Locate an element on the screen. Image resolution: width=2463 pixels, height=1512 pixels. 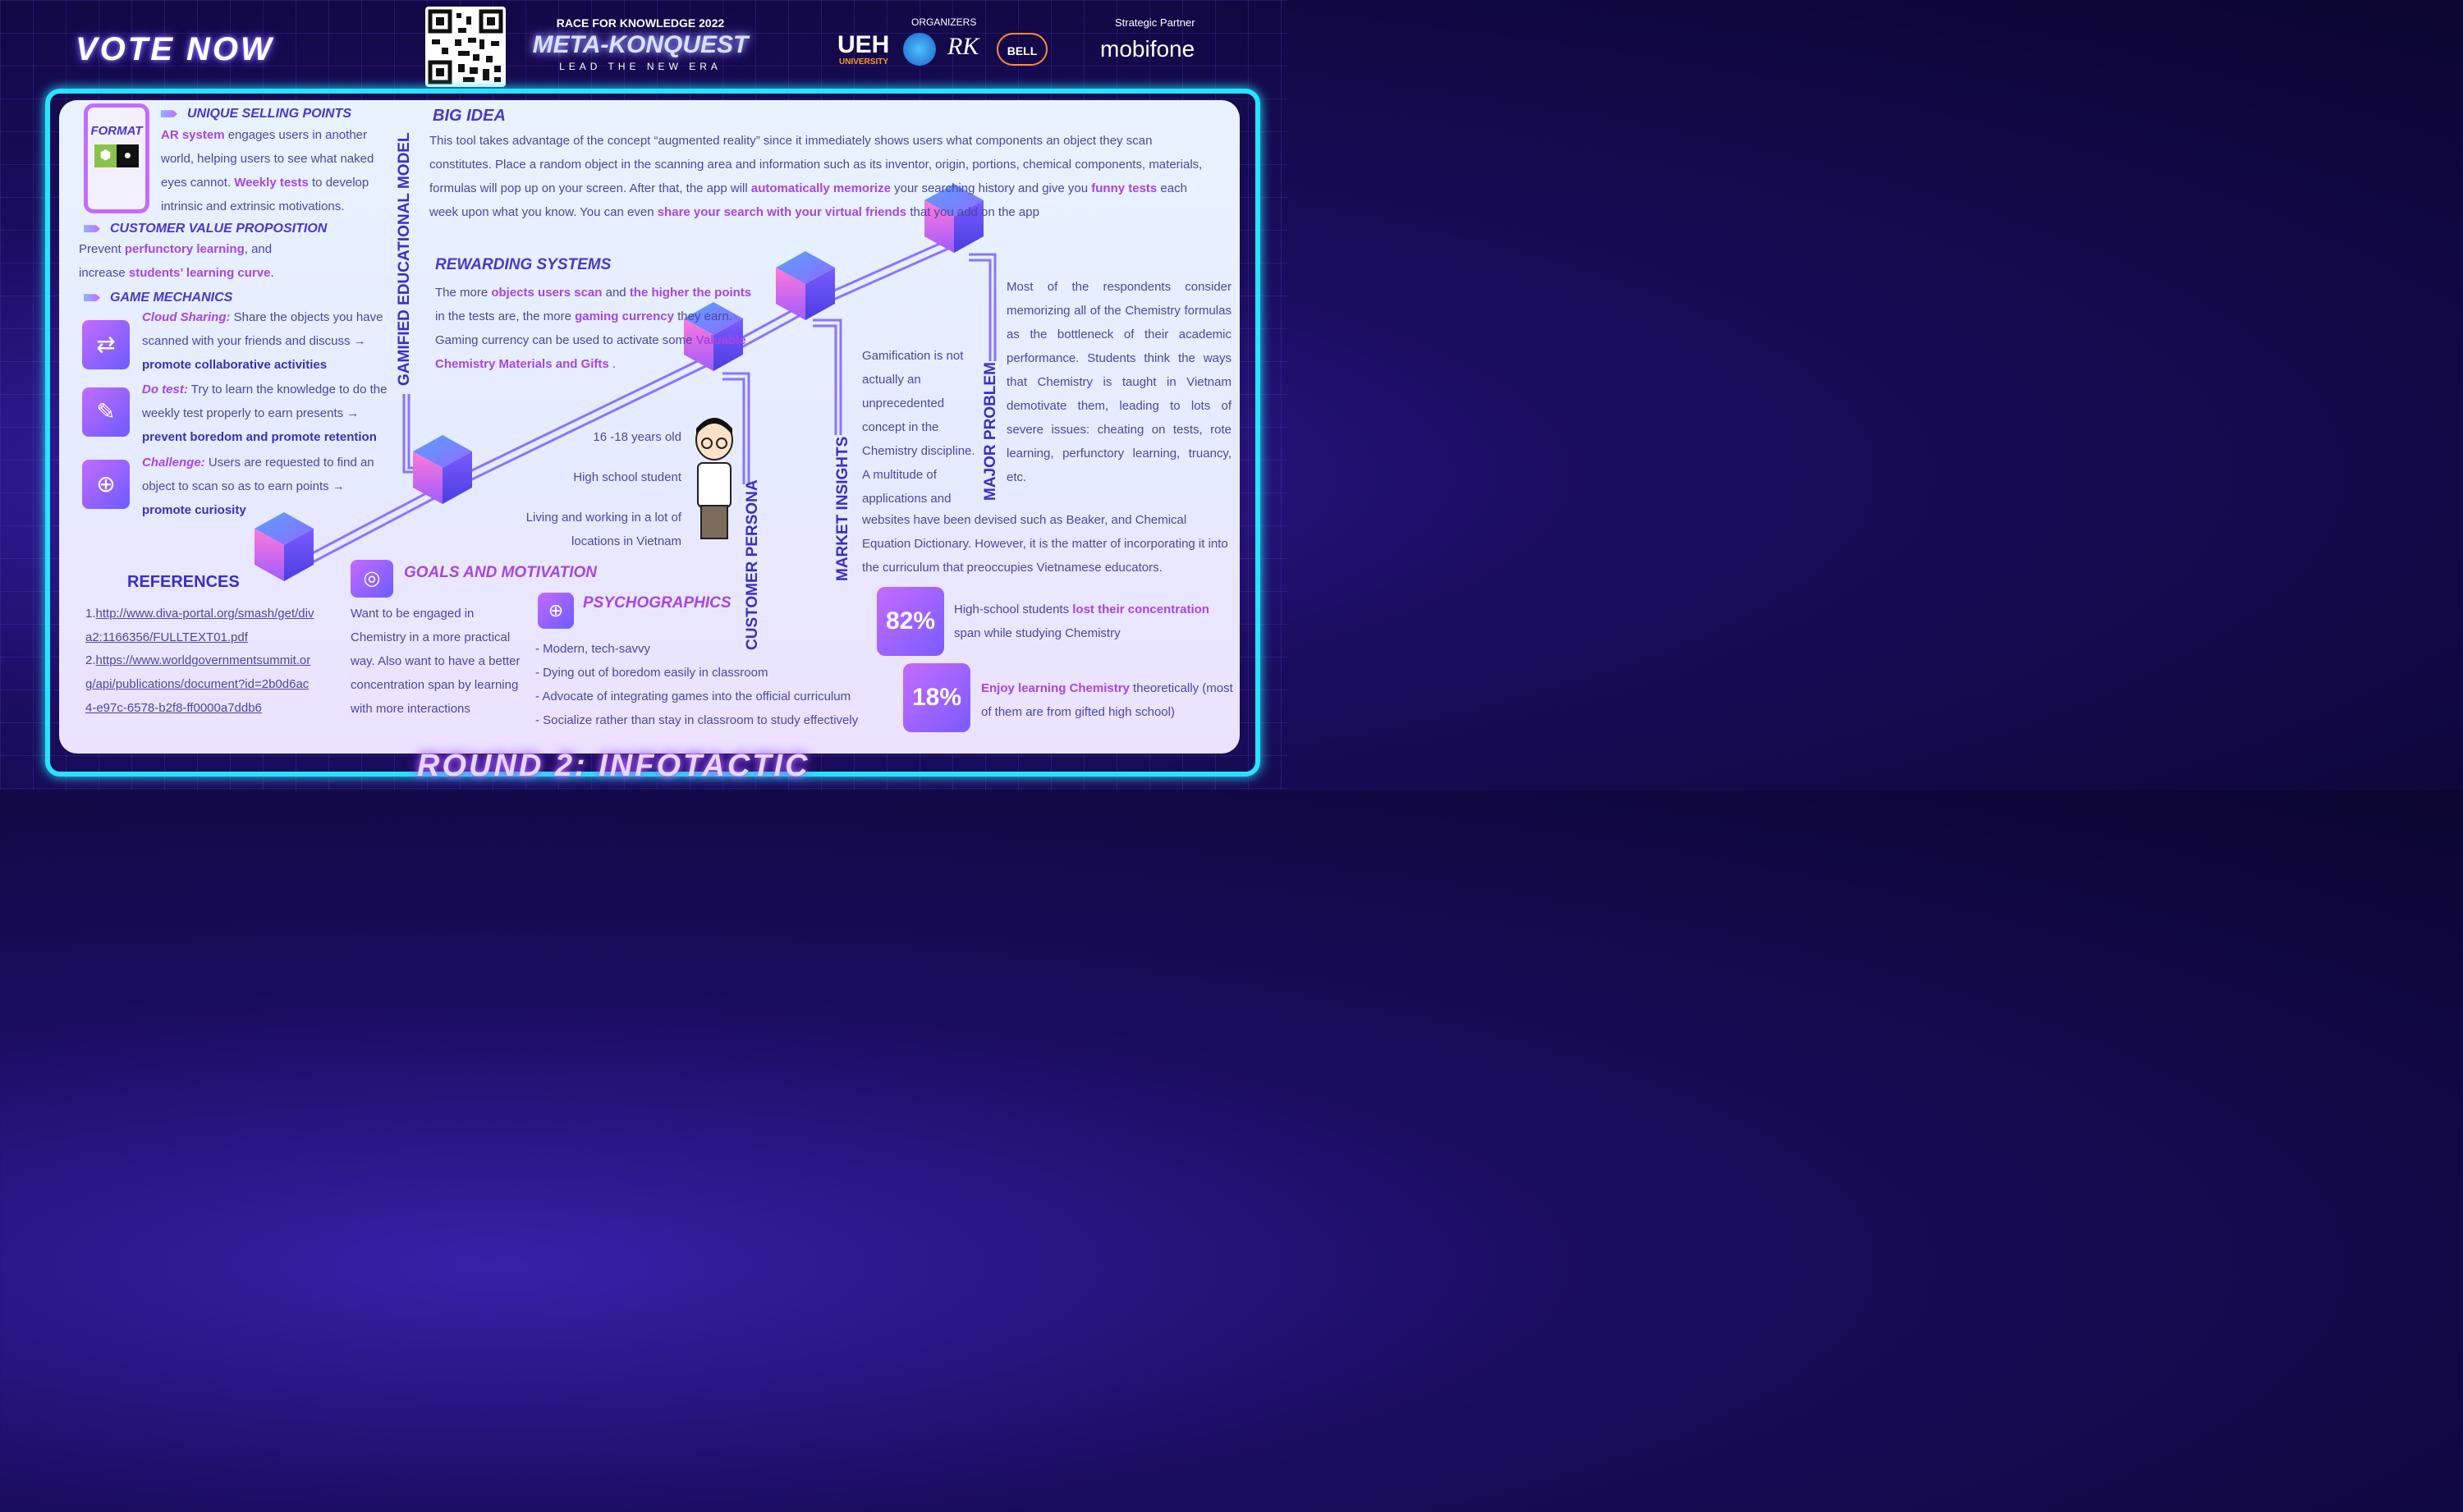
format-label: FORMAT is located at coordinates (117, 131).